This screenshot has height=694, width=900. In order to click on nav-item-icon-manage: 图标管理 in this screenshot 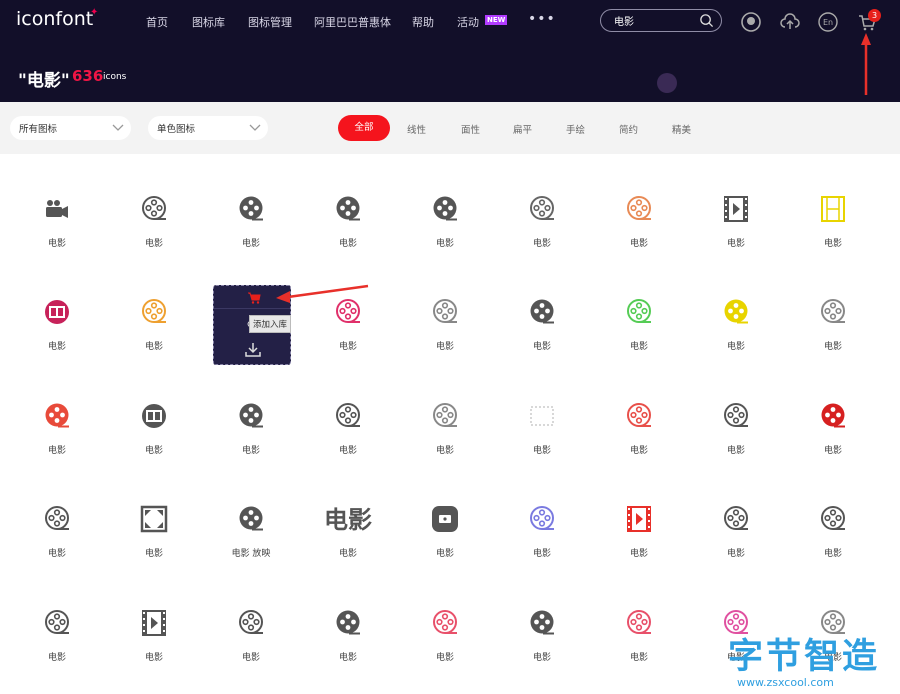, I will do `click(270, 22)`.